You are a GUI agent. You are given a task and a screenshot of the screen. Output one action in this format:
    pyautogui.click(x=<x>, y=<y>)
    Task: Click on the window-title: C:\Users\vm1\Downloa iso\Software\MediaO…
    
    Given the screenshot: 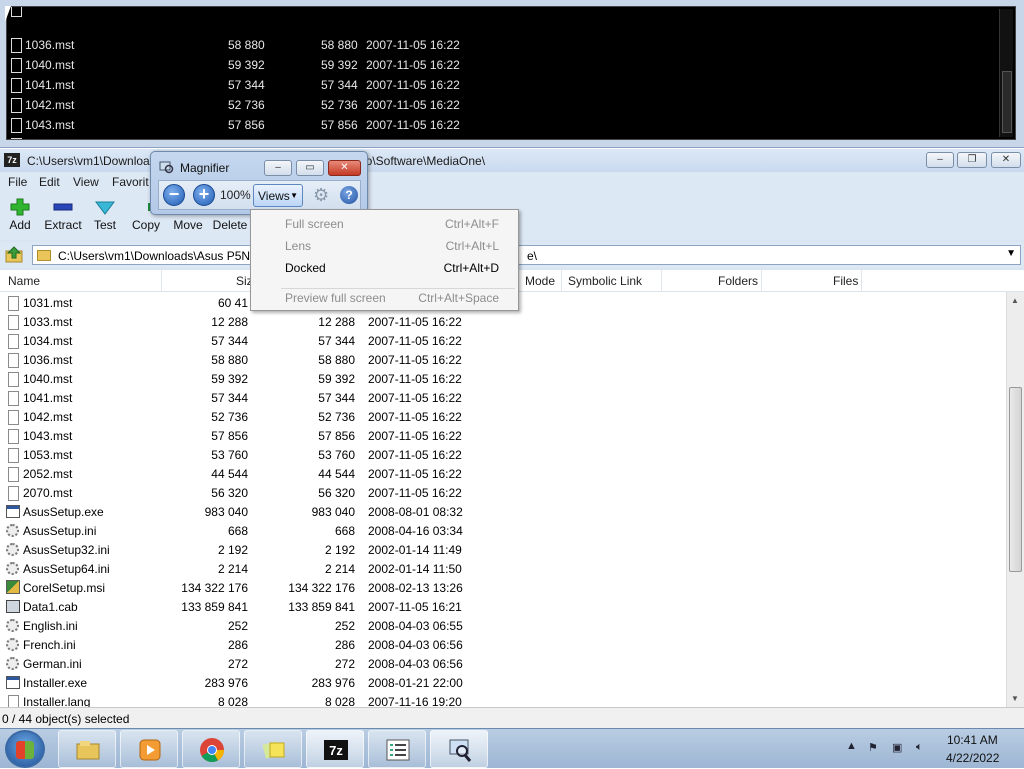 What is the action you would take?
    pyautogui.click(x=256, y=161)
    